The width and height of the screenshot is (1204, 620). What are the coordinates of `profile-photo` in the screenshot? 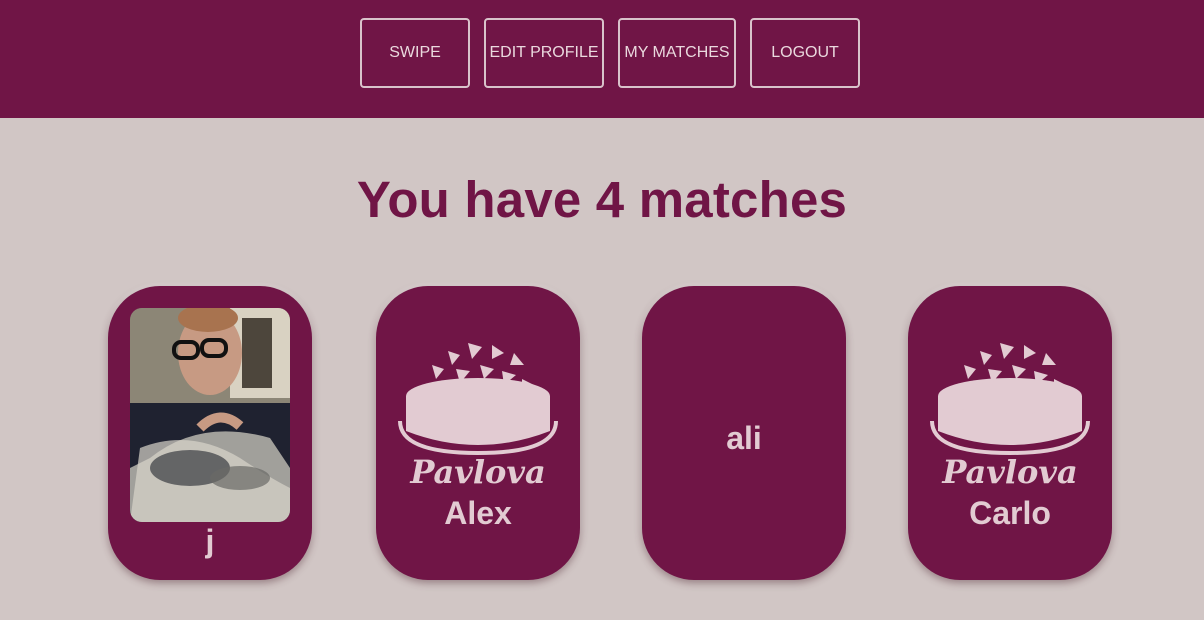 It's located at (210, 415).